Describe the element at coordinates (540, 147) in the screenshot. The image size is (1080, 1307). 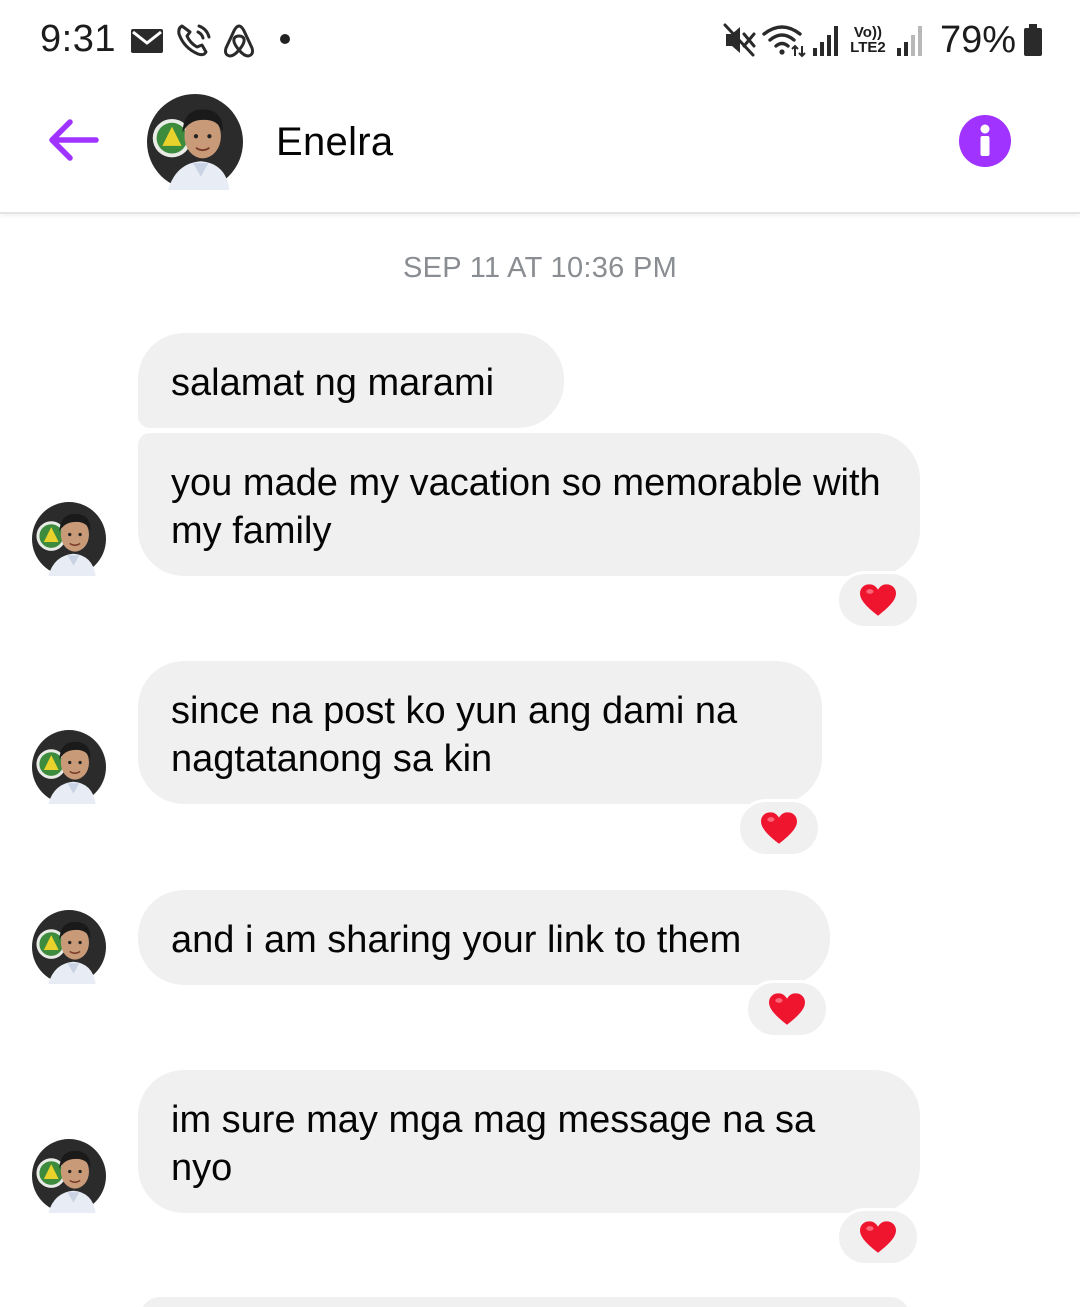
I see `chat-header: Enelra` at that location.